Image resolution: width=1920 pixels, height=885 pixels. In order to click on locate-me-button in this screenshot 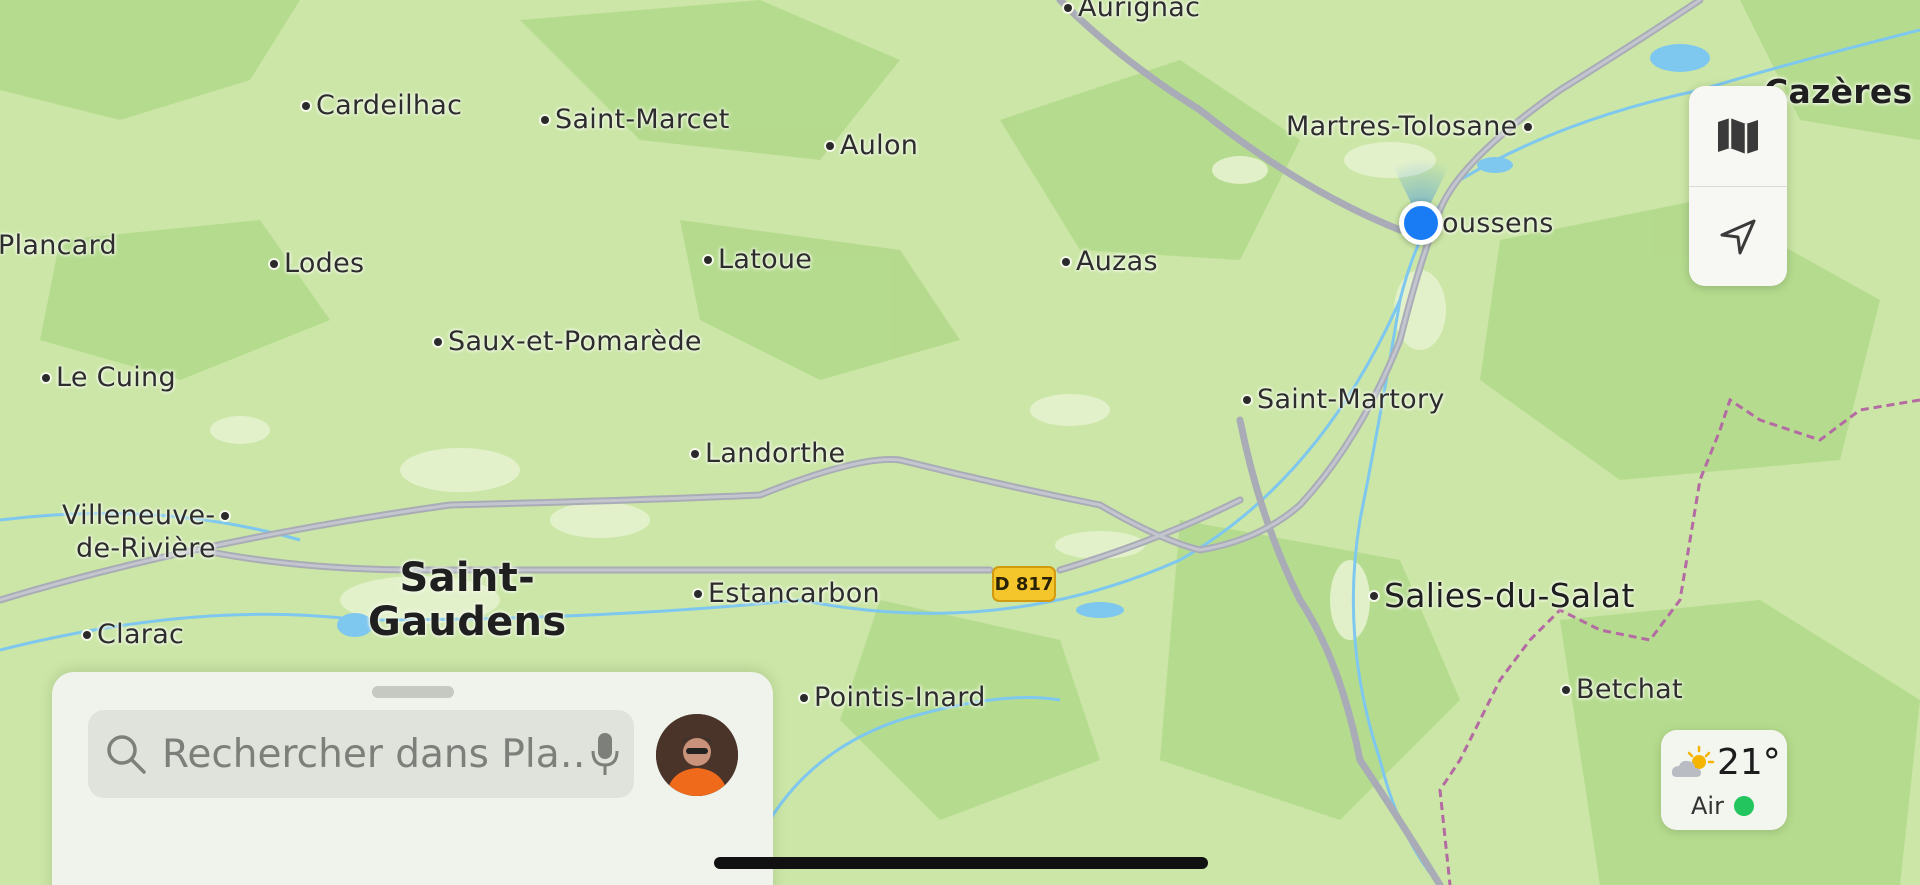, I will do `click(1738, 236)`.